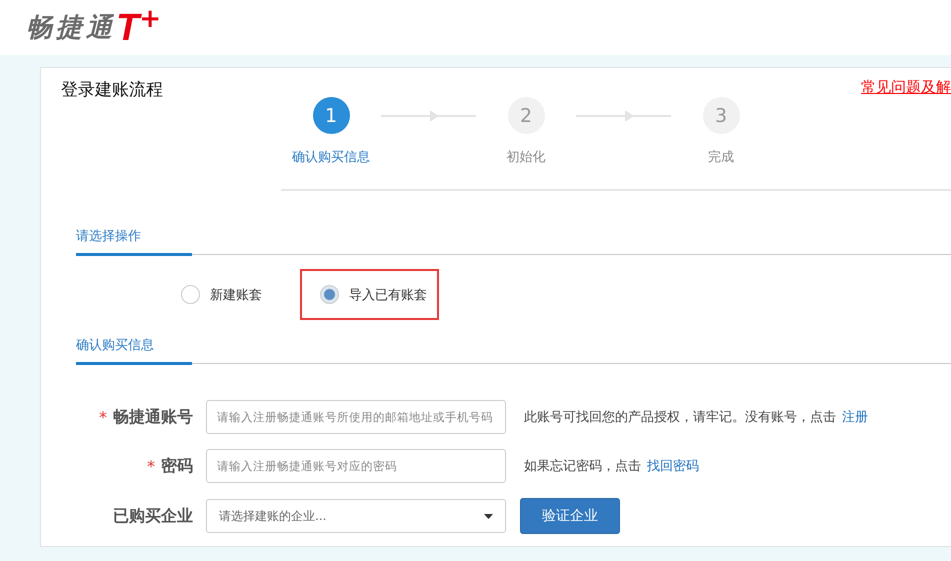 The image size is (951, 561). I want to click on step-number: 3, so click(721, 115).